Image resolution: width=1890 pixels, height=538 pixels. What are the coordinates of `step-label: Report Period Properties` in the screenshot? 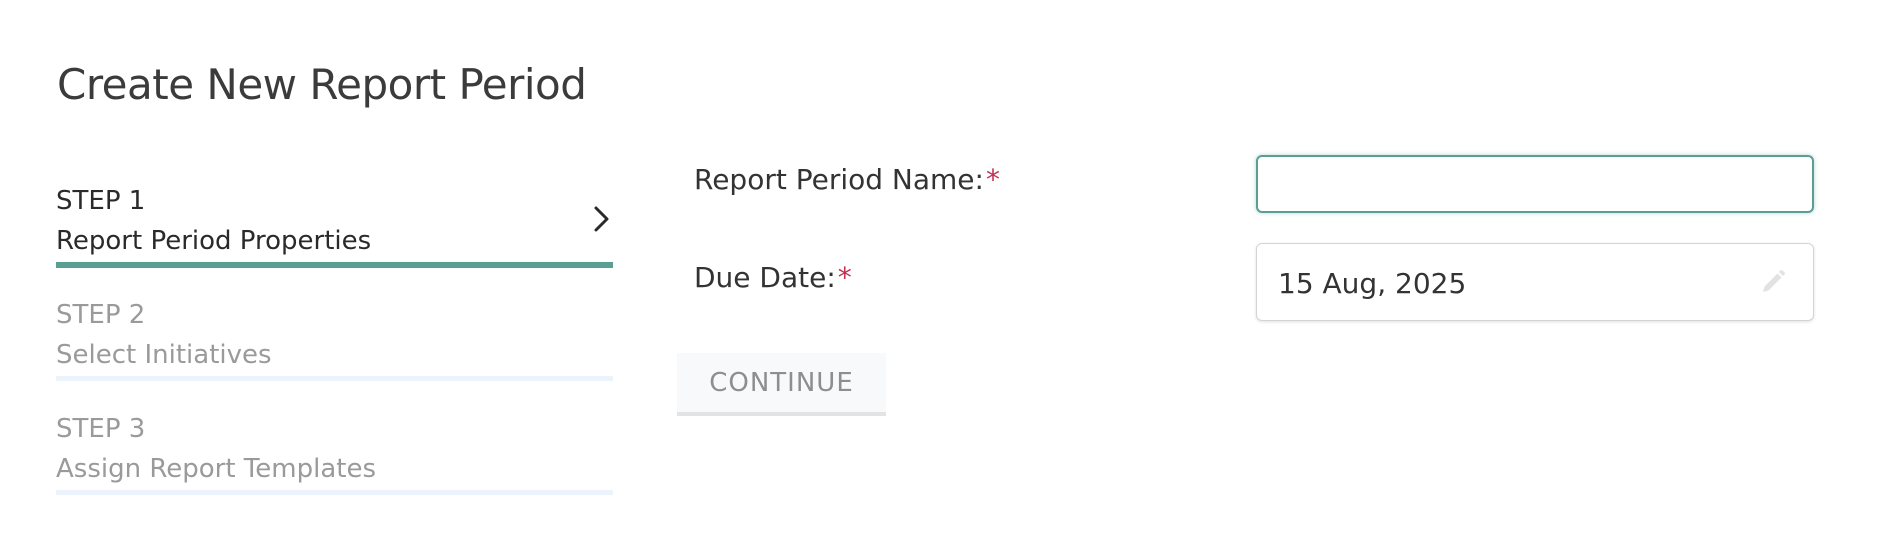 It's located at (214, 241).